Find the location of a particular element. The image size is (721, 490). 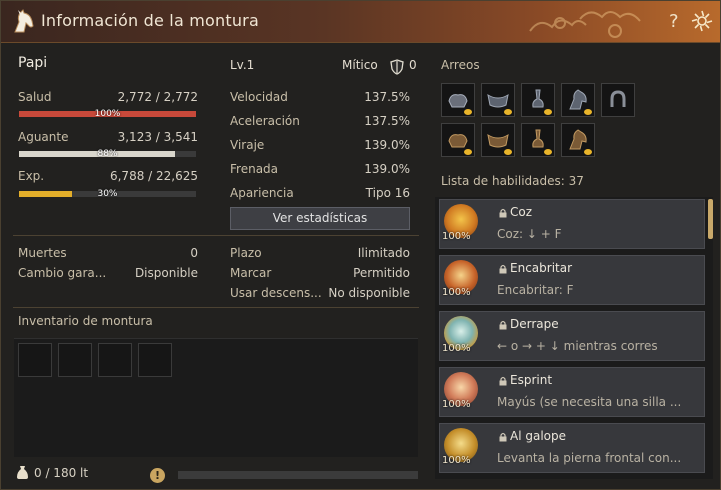

saddle-slot is located at coordinates (458, 100).